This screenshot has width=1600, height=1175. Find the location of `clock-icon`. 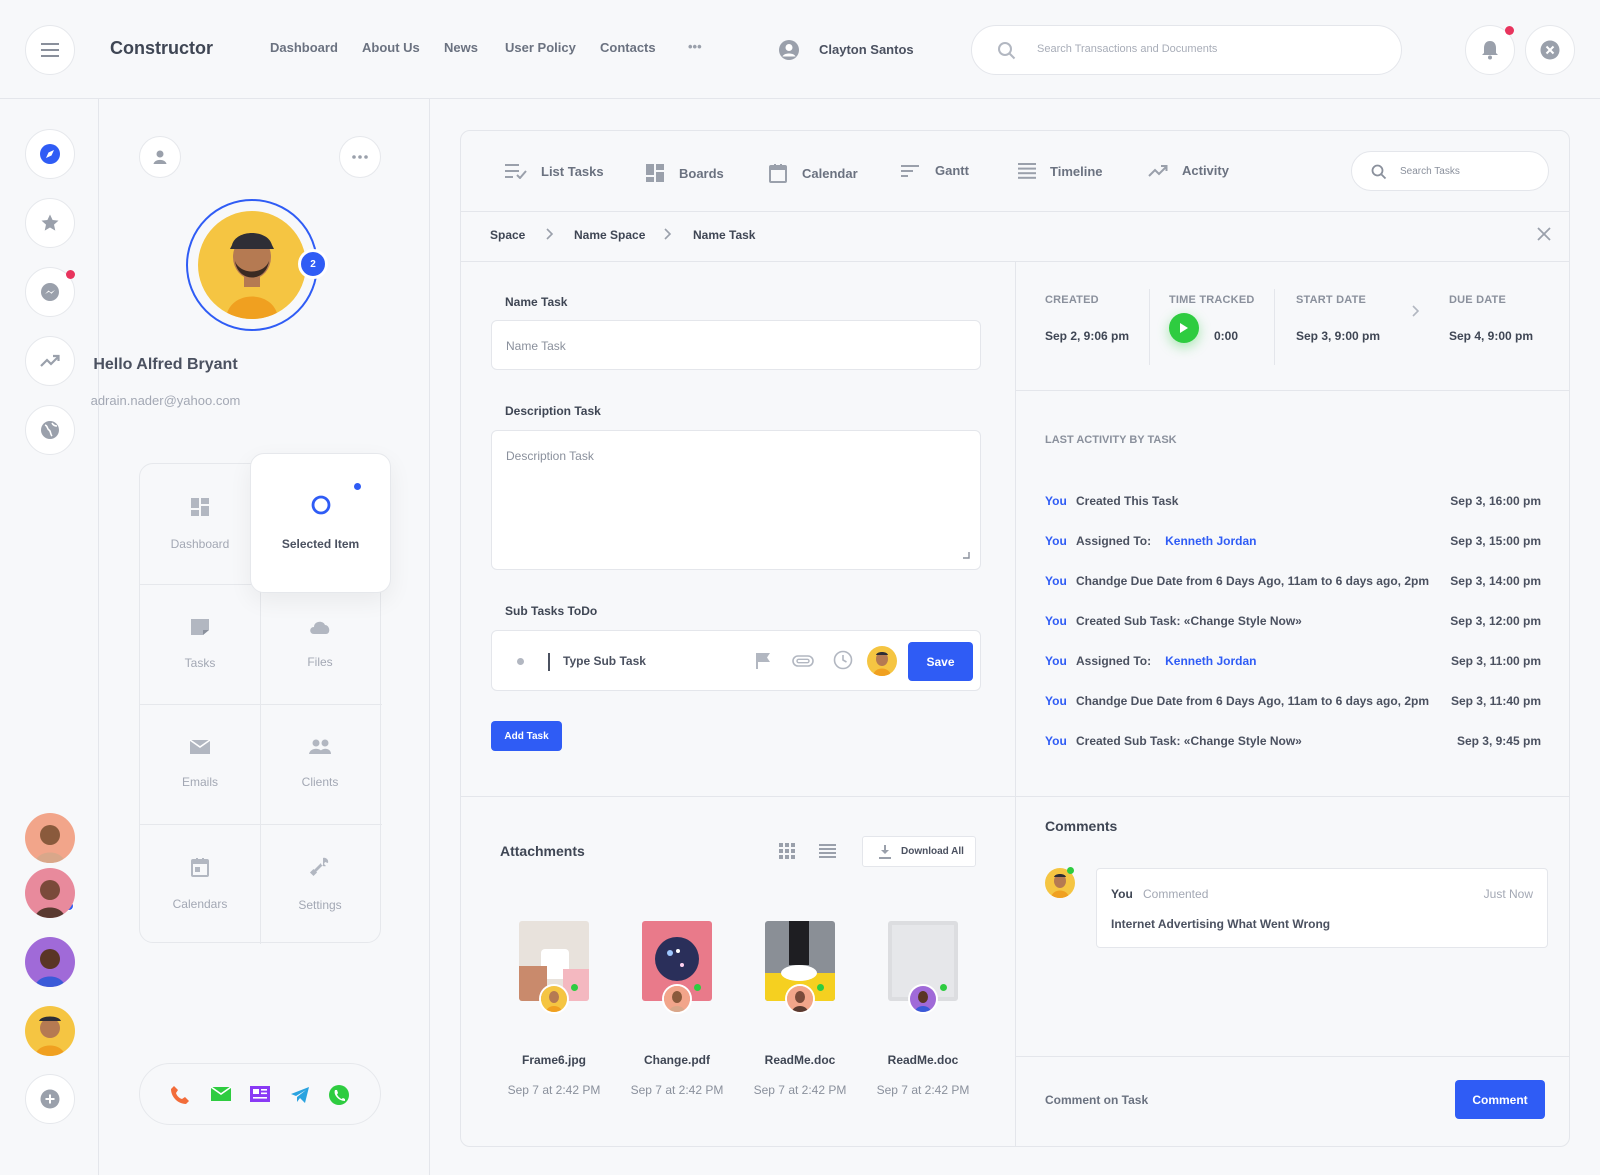

clock-icon is located at coordinates (843, 660).